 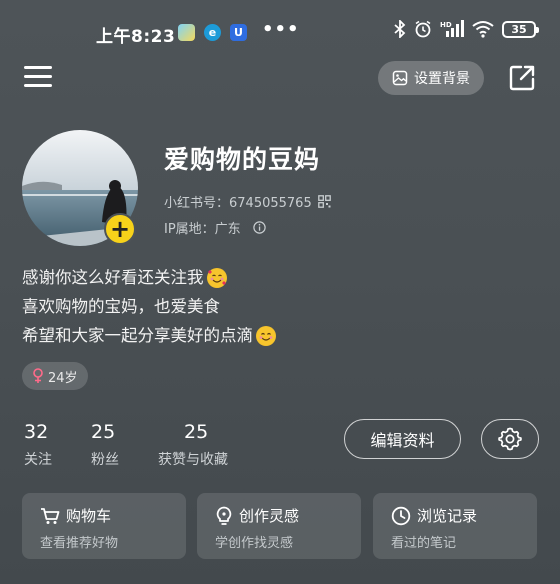 I want to click on shortcut-cart: 购物车 查看推荐好物, so click(x=104, y=526).